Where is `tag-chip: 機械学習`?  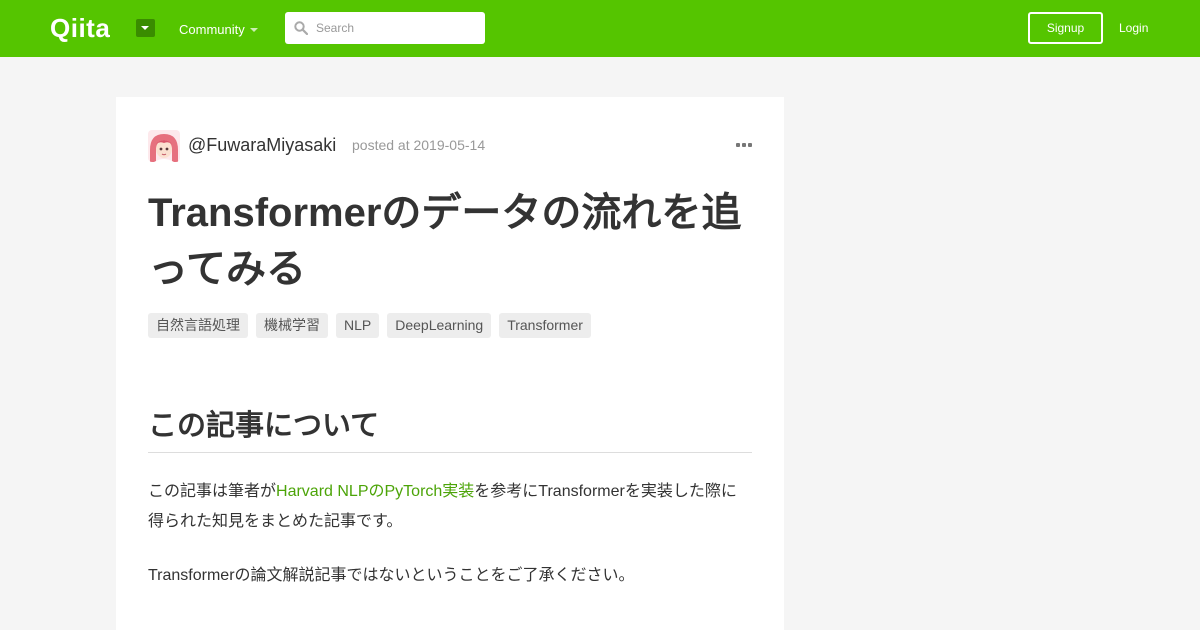
tag-chip: 機械学習 is located at coordinates (292, 325).